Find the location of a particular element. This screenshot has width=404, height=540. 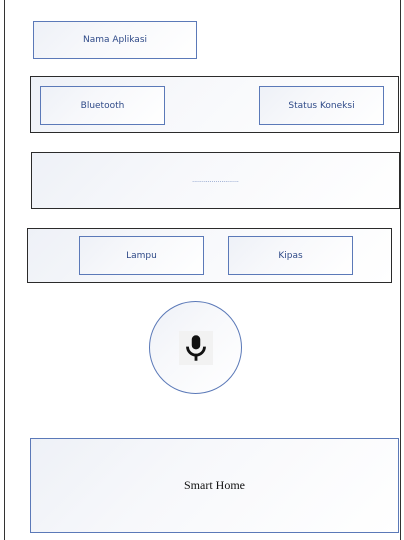

microphone-icon is located at coordinates (195, 347).